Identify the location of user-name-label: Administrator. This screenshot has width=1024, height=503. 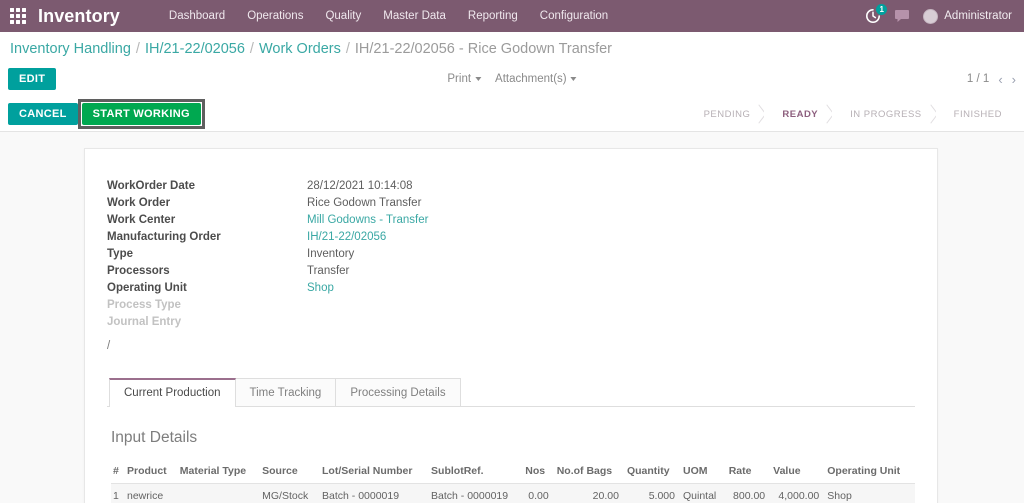
(978, 16).